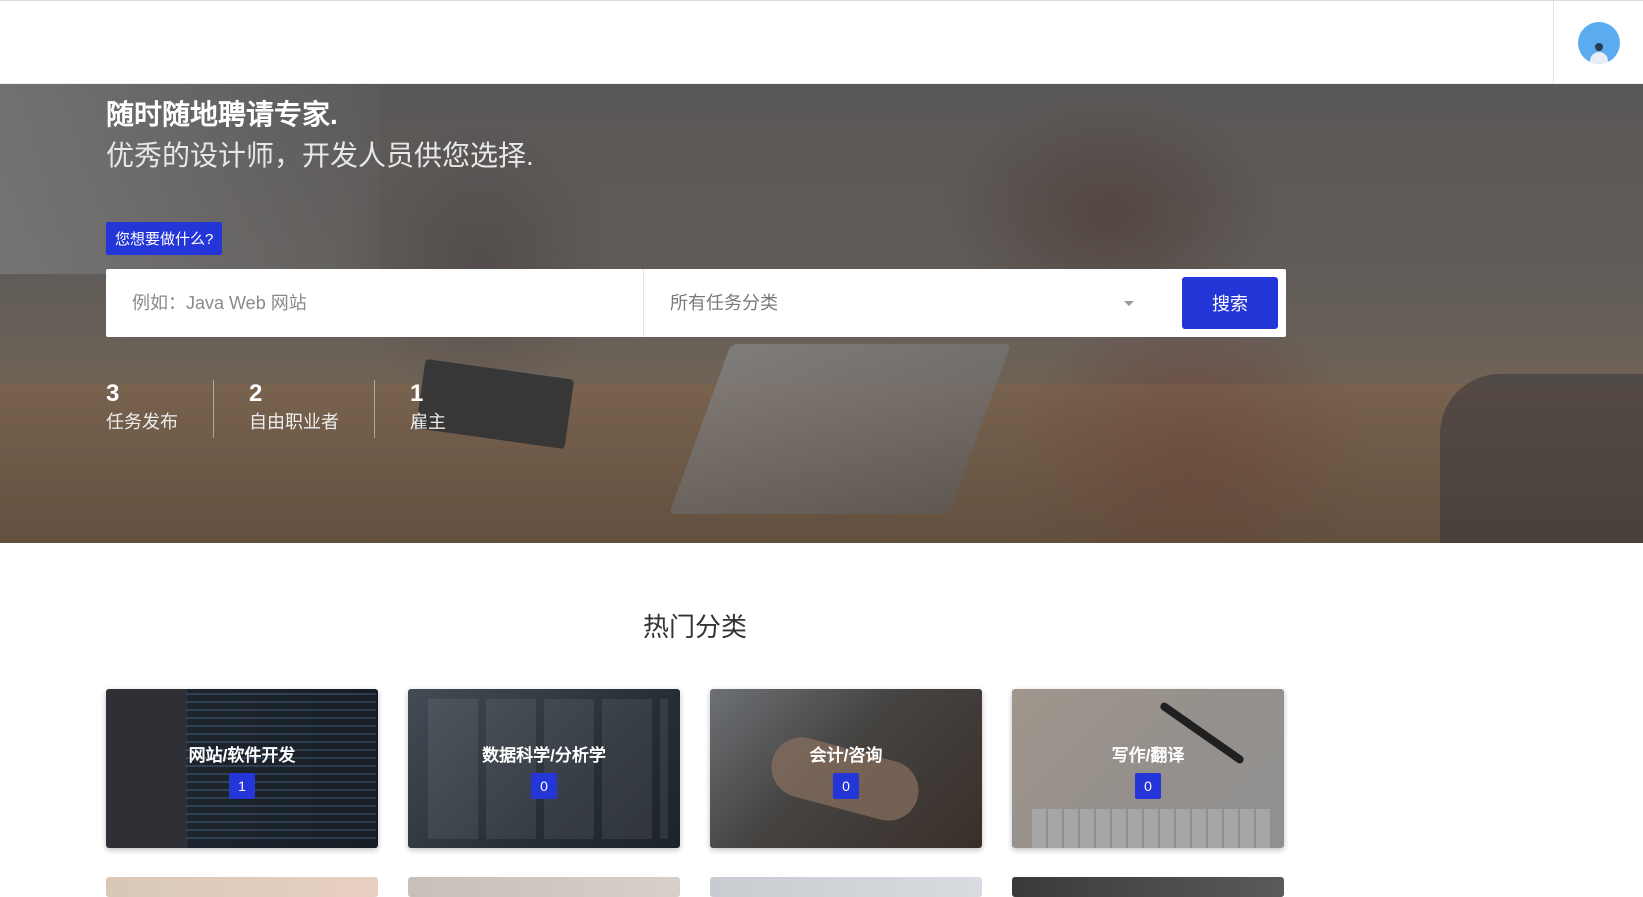 This screenshot has height=897, width=1643. What do you see at coordinates (694, 627) in the screenshot?
I see `popular-categories-title: 热门分类` at bounding box center [694, 627].